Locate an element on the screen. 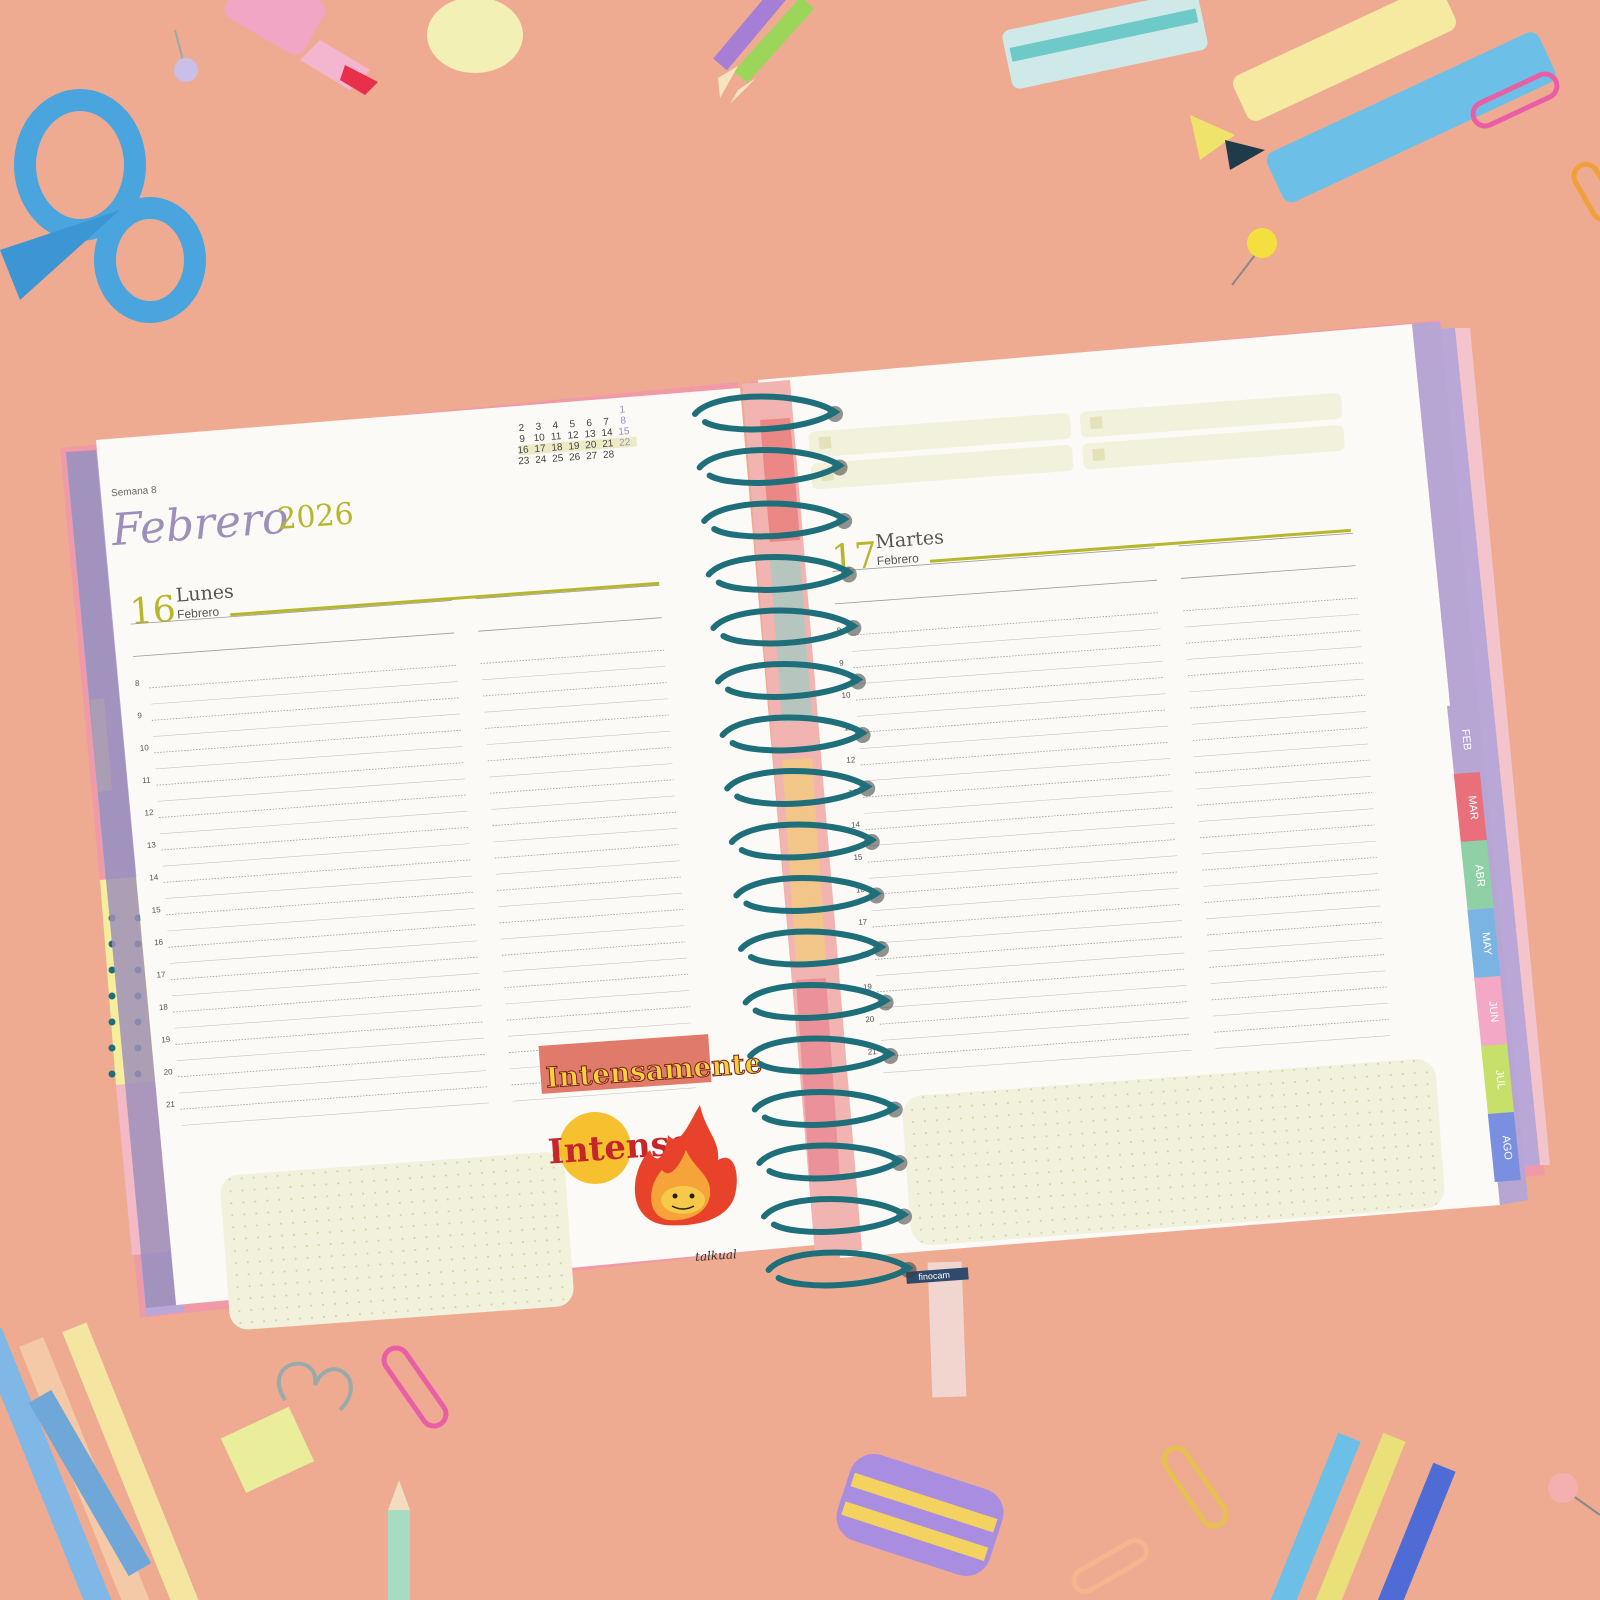 This screenshot has height=1600, width=1600. scissors is located at coordinates (103, 206).